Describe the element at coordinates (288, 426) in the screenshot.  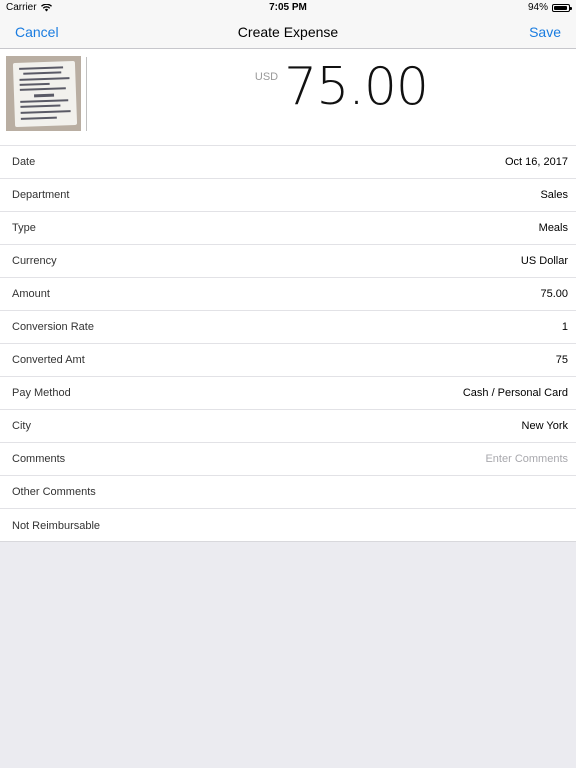
I see `field-row-city: City New York` at that location.